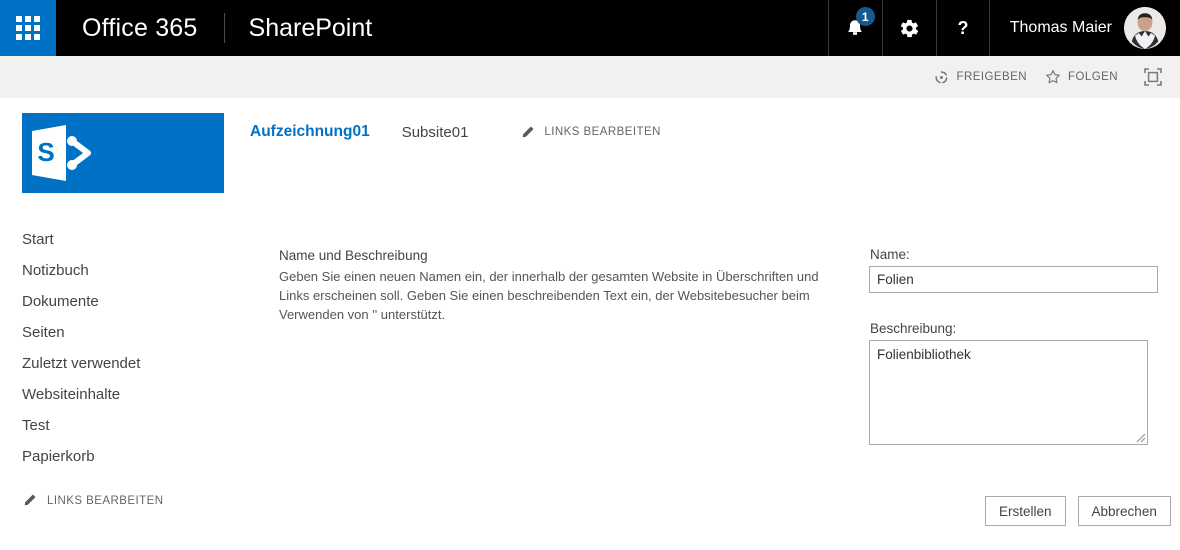 Image resolution: width=1180 pixels, height=550 pixels. What do you see at coordinates (123, 153) in the screenshot?
I see `site-logo: S` at bounding box center [123, 153].